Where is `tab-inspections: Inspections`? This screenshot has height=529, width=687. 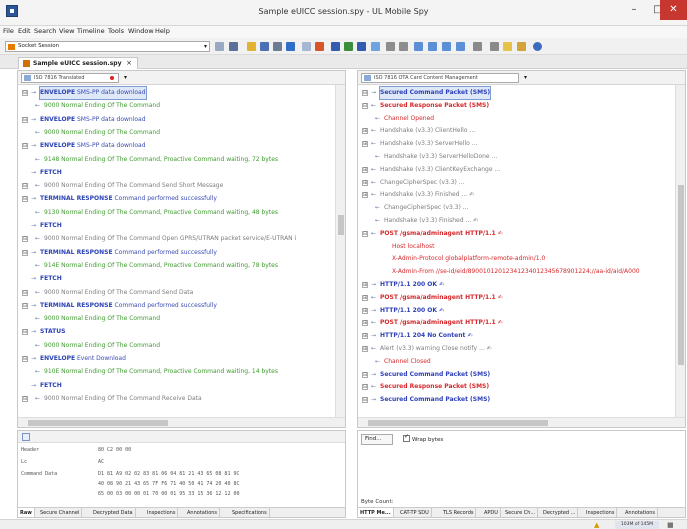
tab-inspections: Inspections is located at coordinates (601, 512).